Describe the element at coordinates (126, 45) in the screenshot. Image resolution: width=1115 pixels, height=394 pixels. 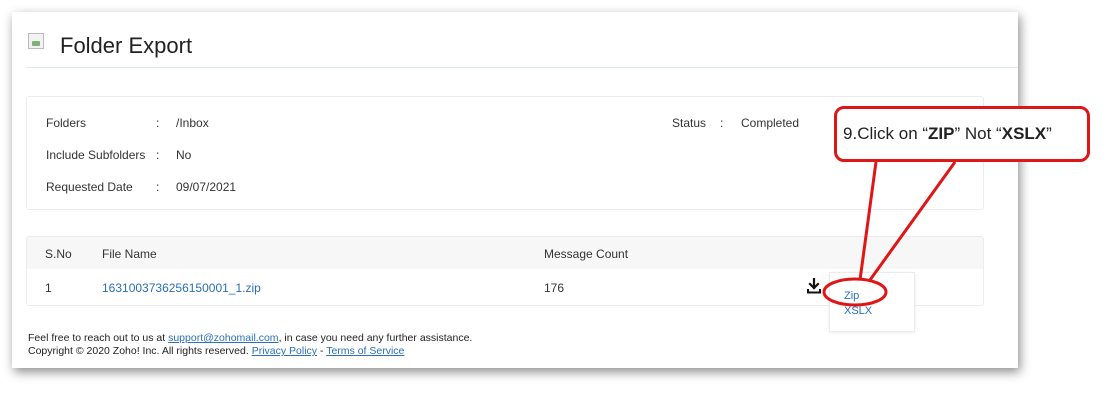
I see `page-title: Folder Export` at that location.